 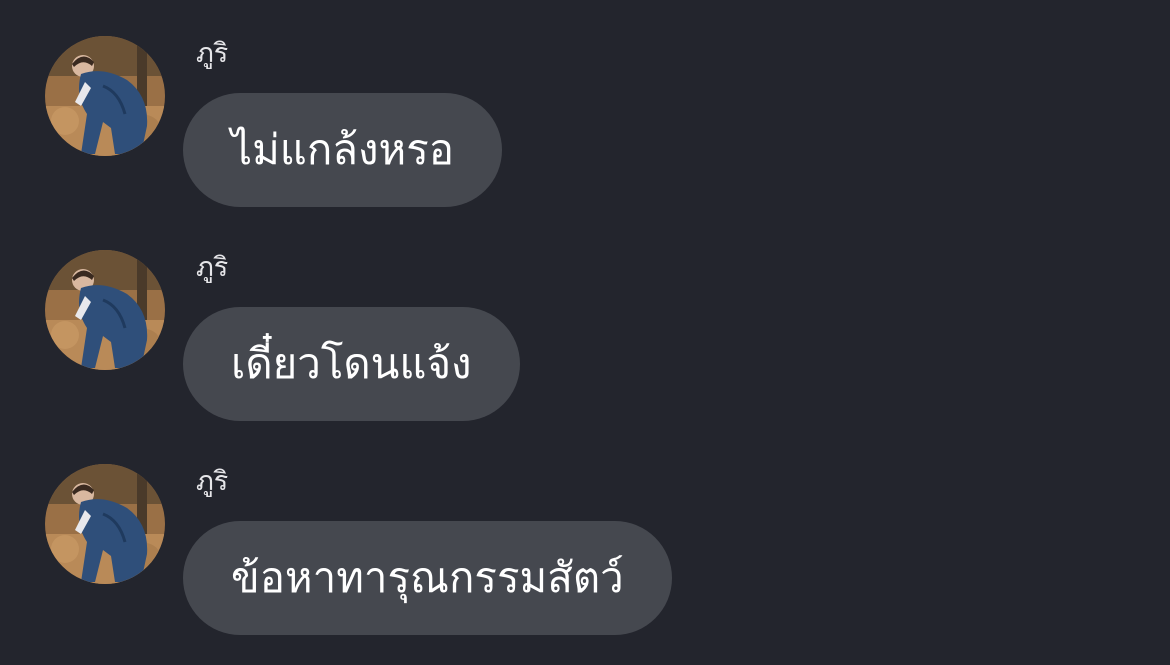 I want to click on message-bubble: ข้อหาทารุณกรรมสัตว์, so click(x=427, y=578).